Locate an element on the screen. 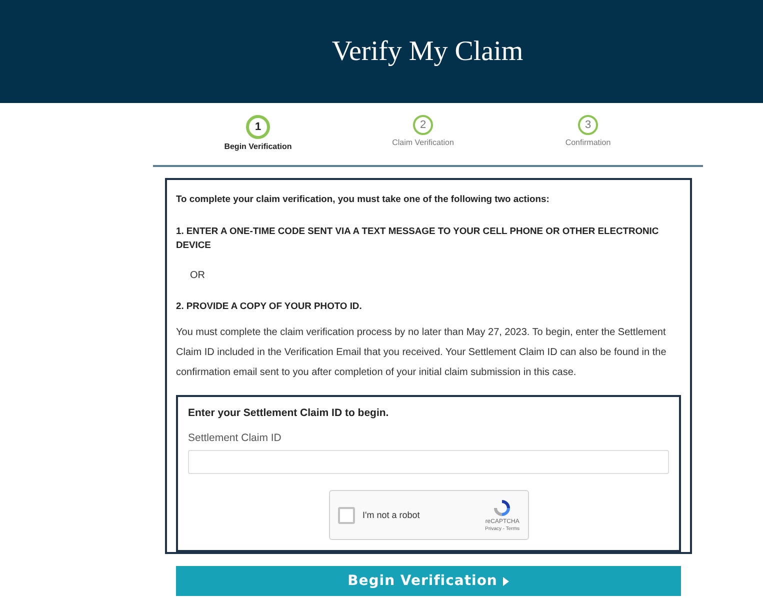 This screenshot has width=763, height=598. captcha-label: I'm not a robot is located at coordinates (391, 515).